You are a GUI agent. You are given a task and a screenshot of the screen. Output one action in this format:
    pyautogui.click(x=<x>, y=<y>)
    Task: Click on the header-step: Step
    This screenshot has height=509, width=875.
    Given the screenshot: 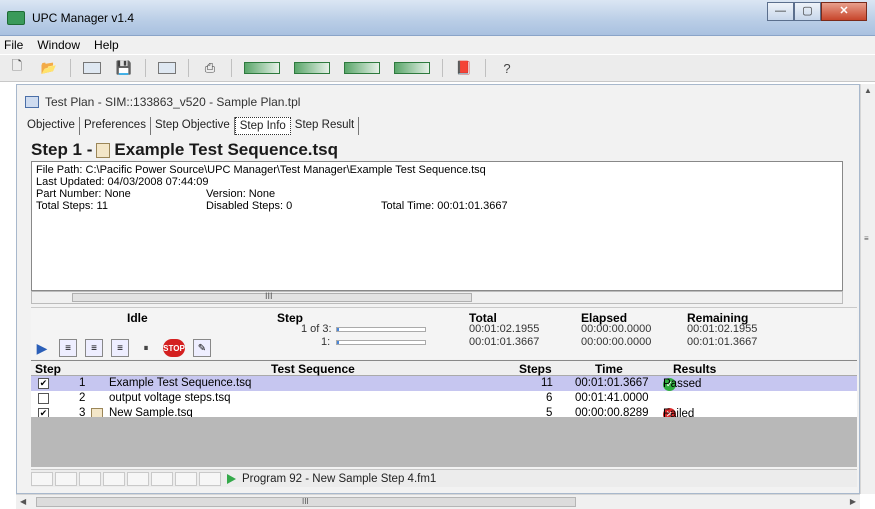 What is the action you would take?
    pyautogui.click(x=290, y=318)
    